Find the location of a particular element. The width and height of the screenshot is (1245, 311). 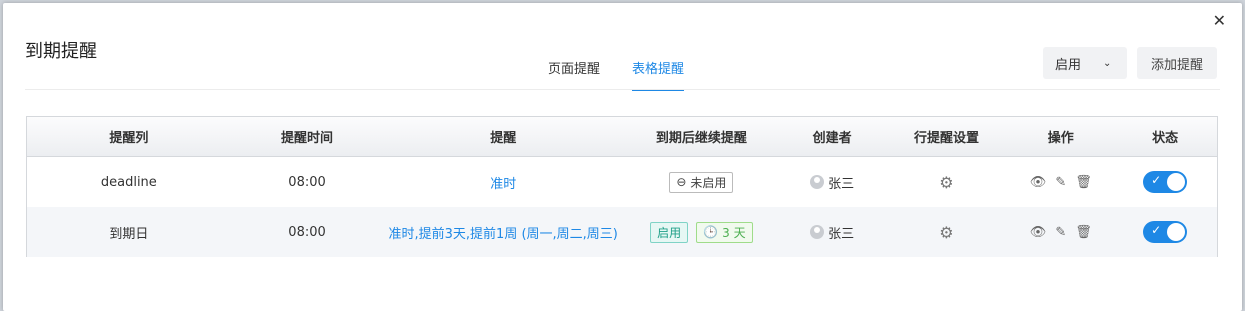

enable-dropdown: 启用 ⌄ is located at coordinates (1085, 63).